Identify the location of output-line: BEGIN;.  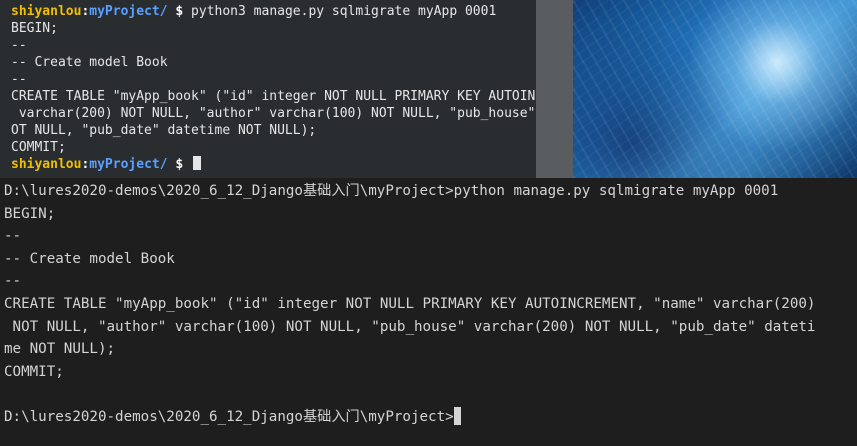
(34, 28).